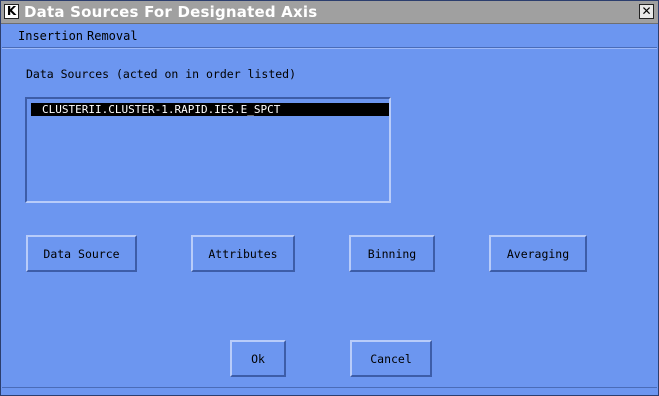  Describe the element at coordinates (329, 12) in the screenshot. I see `title-bar: K Data Sources For Designated Axis ✕` at that location.